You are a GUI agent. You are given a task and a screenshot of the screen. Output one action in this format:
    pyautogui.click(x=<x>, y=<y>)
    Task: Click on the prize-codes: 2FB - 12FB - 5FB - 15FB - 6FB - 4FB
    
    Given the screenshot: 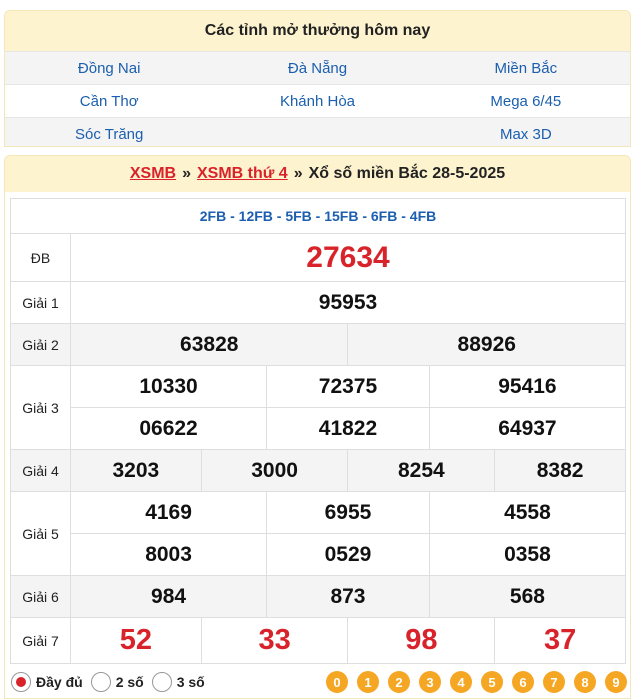 What is the action you would take?
    pyautogui.click(x=318, y=216)
    